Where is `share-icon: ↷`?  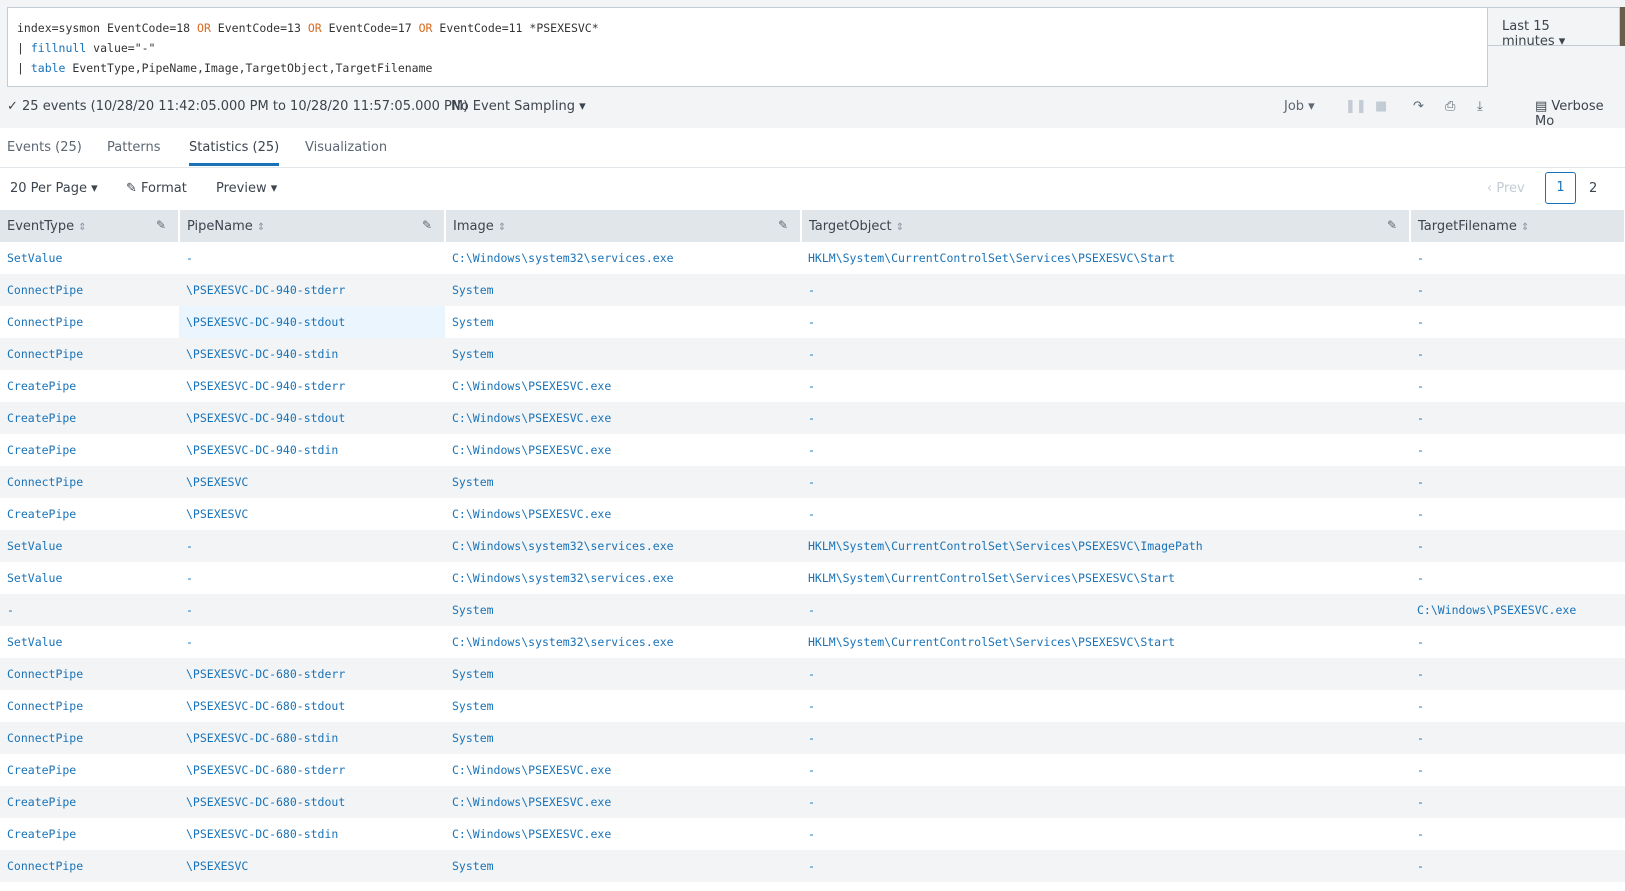 share-icon: ↷ is located at coordinates (1418, 106).